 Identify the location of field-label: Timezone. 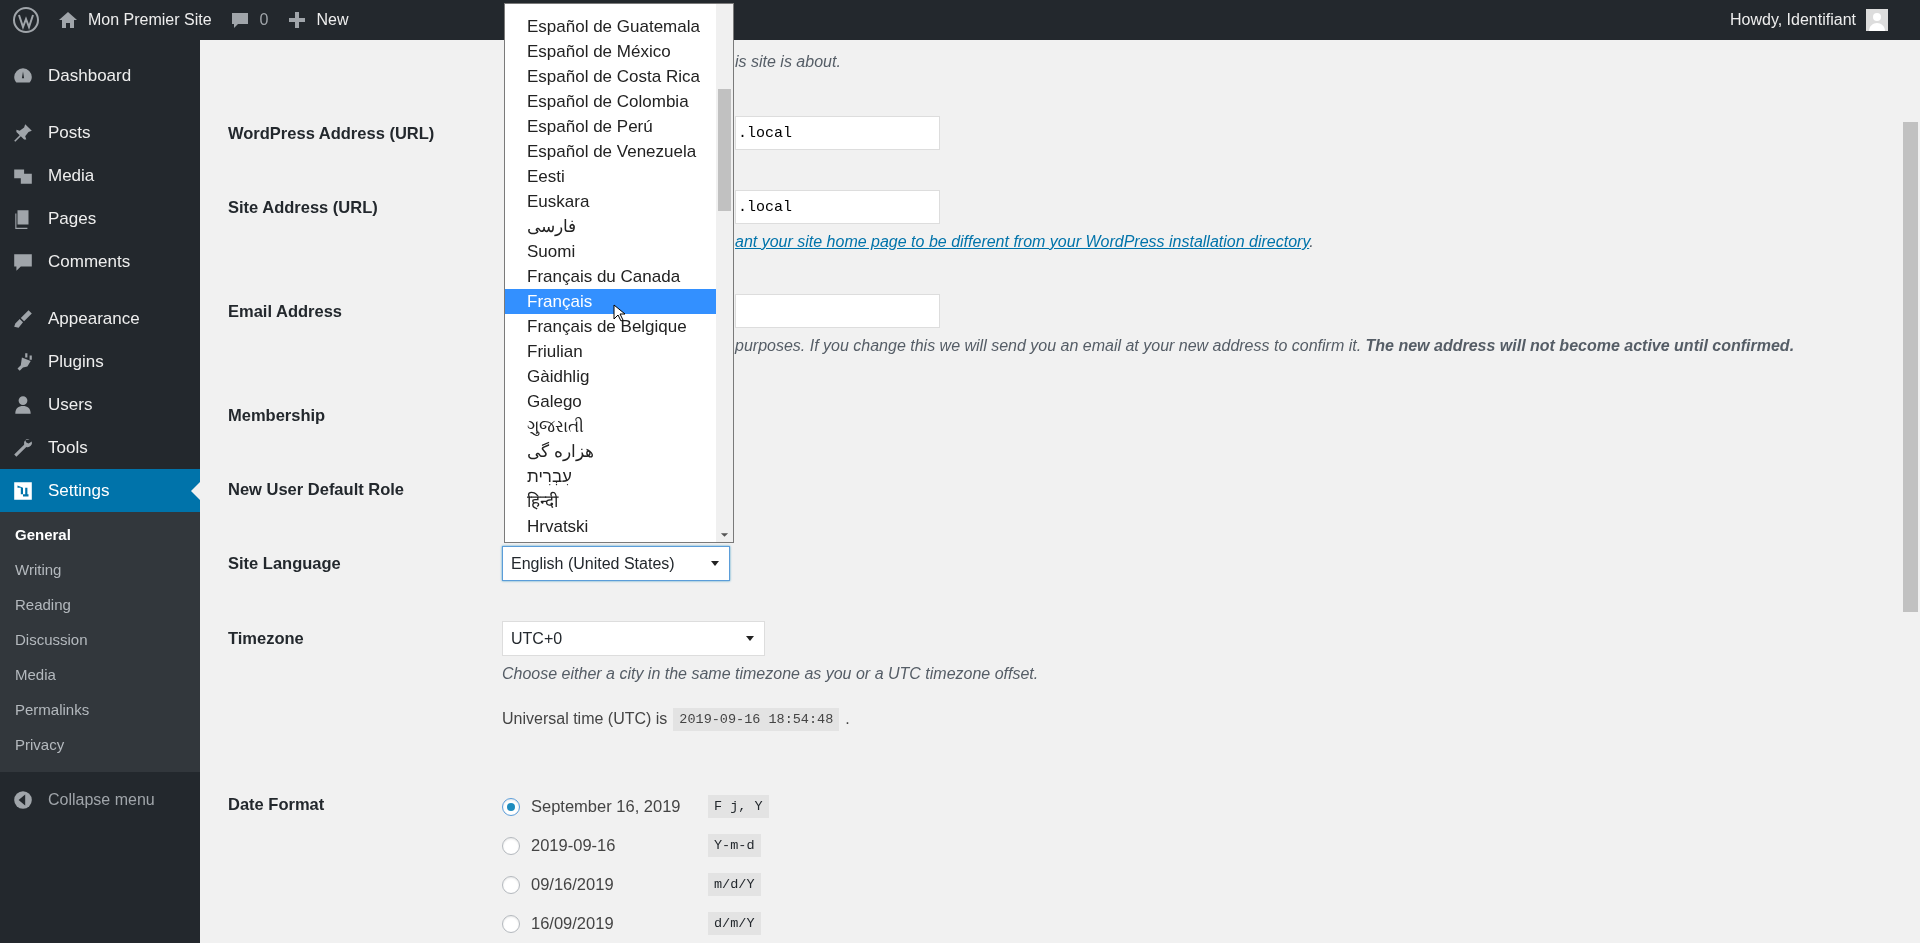
(266, 638).